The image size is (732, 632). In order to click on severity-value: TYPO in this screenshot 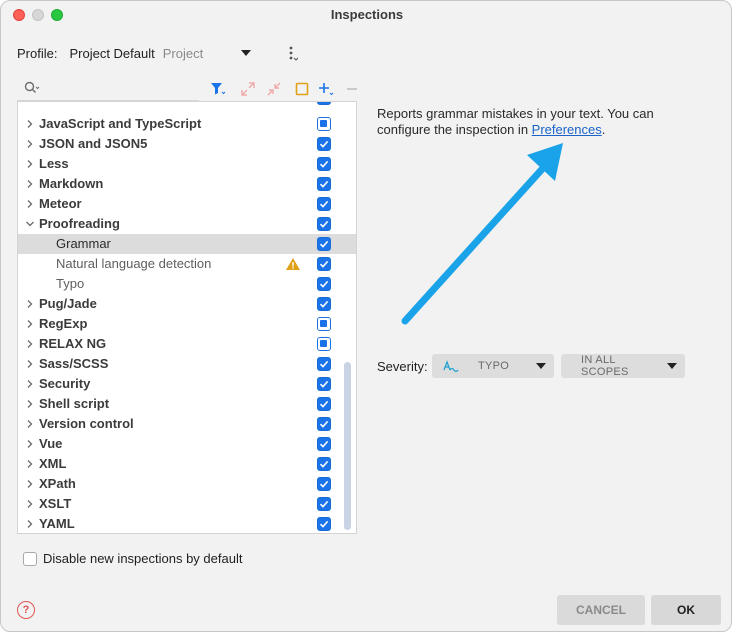, I will do `click(494, 366)`.